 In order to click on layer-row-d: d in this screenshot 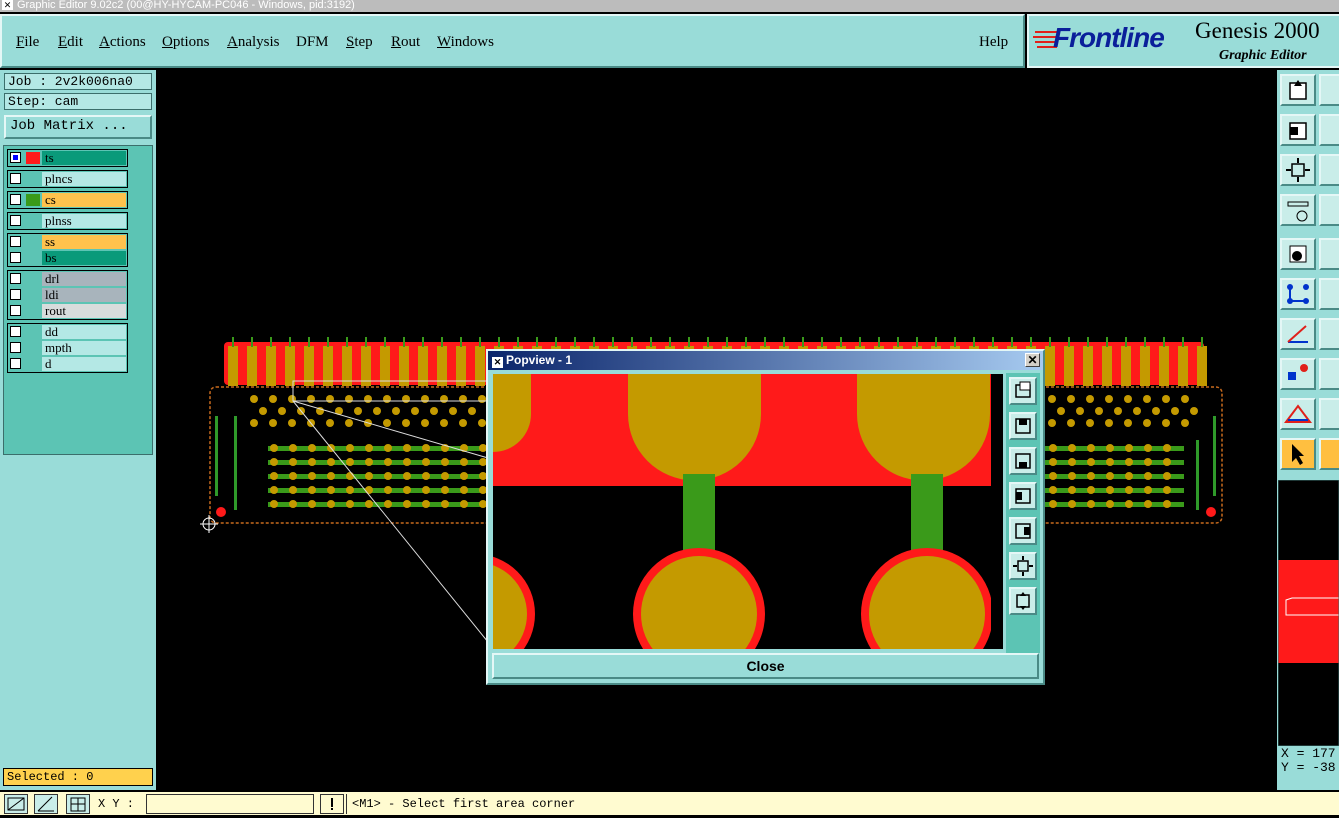, I will do `click(67, 364)`.